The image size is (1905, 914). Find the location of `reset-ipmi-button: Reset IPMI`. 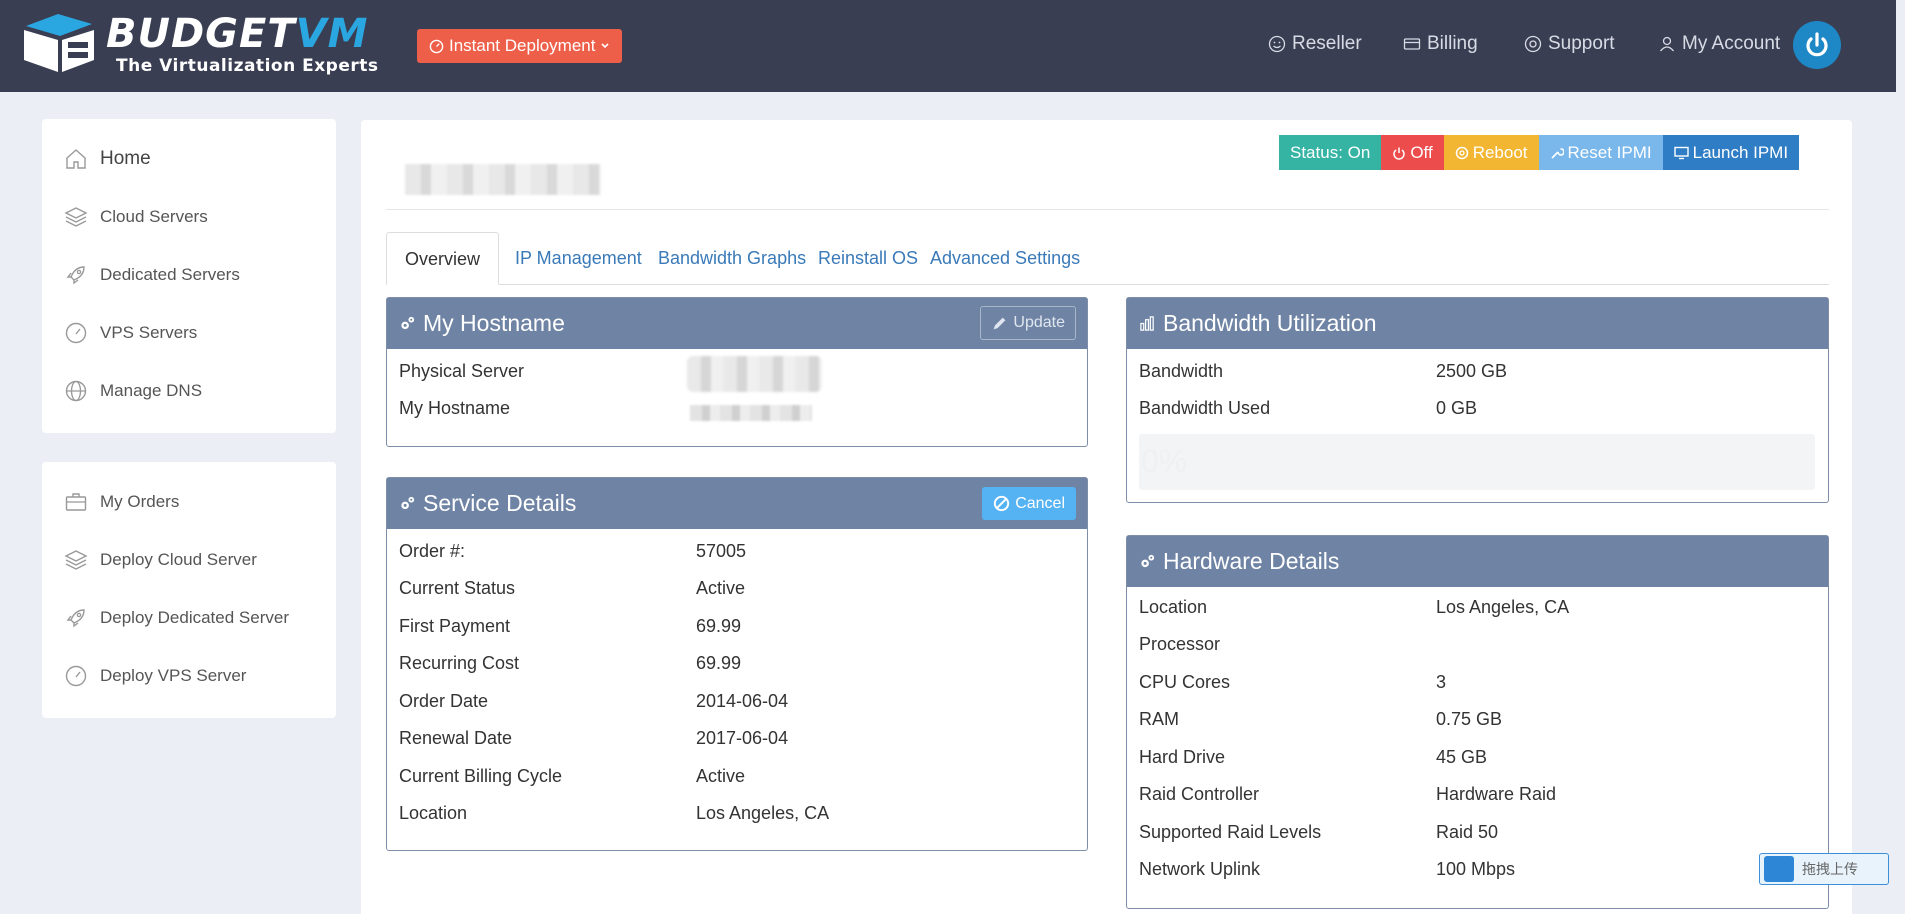

reset-ipmi-button: Reset IPMI is located at coordinates (1600, 152).